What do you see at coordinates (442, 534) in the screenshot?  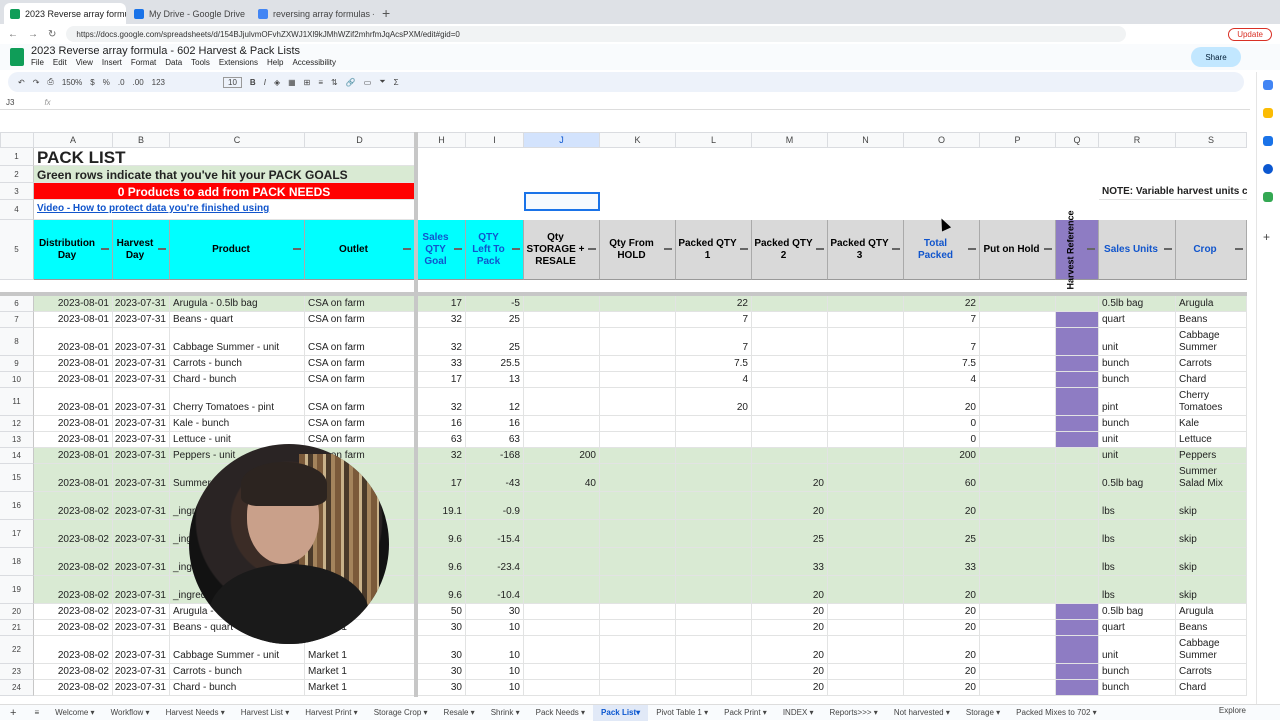 I see `cell-h: 9.6` at bounding box center [442, 534].